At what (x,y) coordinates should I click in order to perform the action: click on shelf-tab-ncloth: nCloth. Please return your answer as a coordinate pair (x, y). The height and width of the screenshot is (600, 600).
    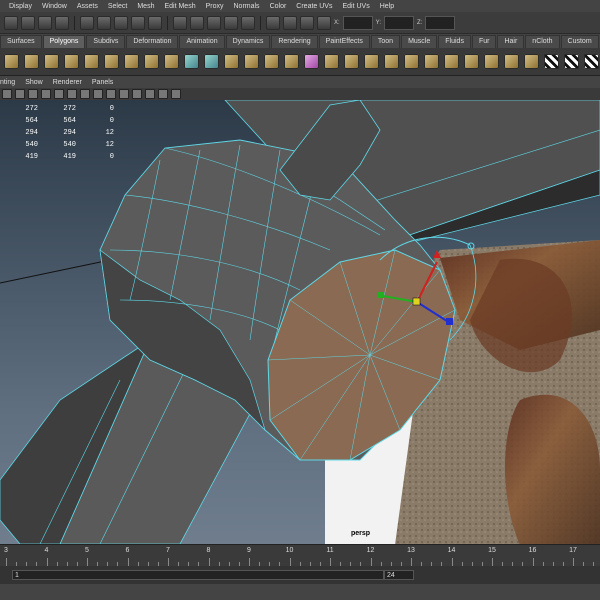
    Looking at the image, I should click on (542, 41).